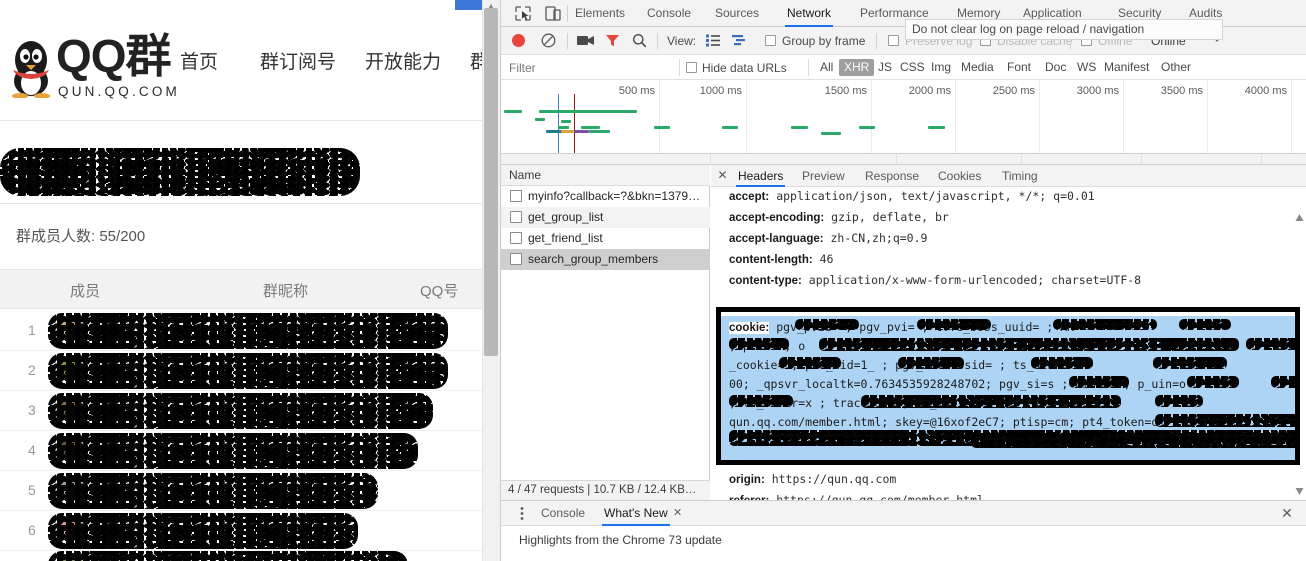 Image resolution: width=1306 pixels, height=561 pixels. Describe the element at coordinates (1019, 67) in the screenshot. I see `filter-type-font: Font` at that location.